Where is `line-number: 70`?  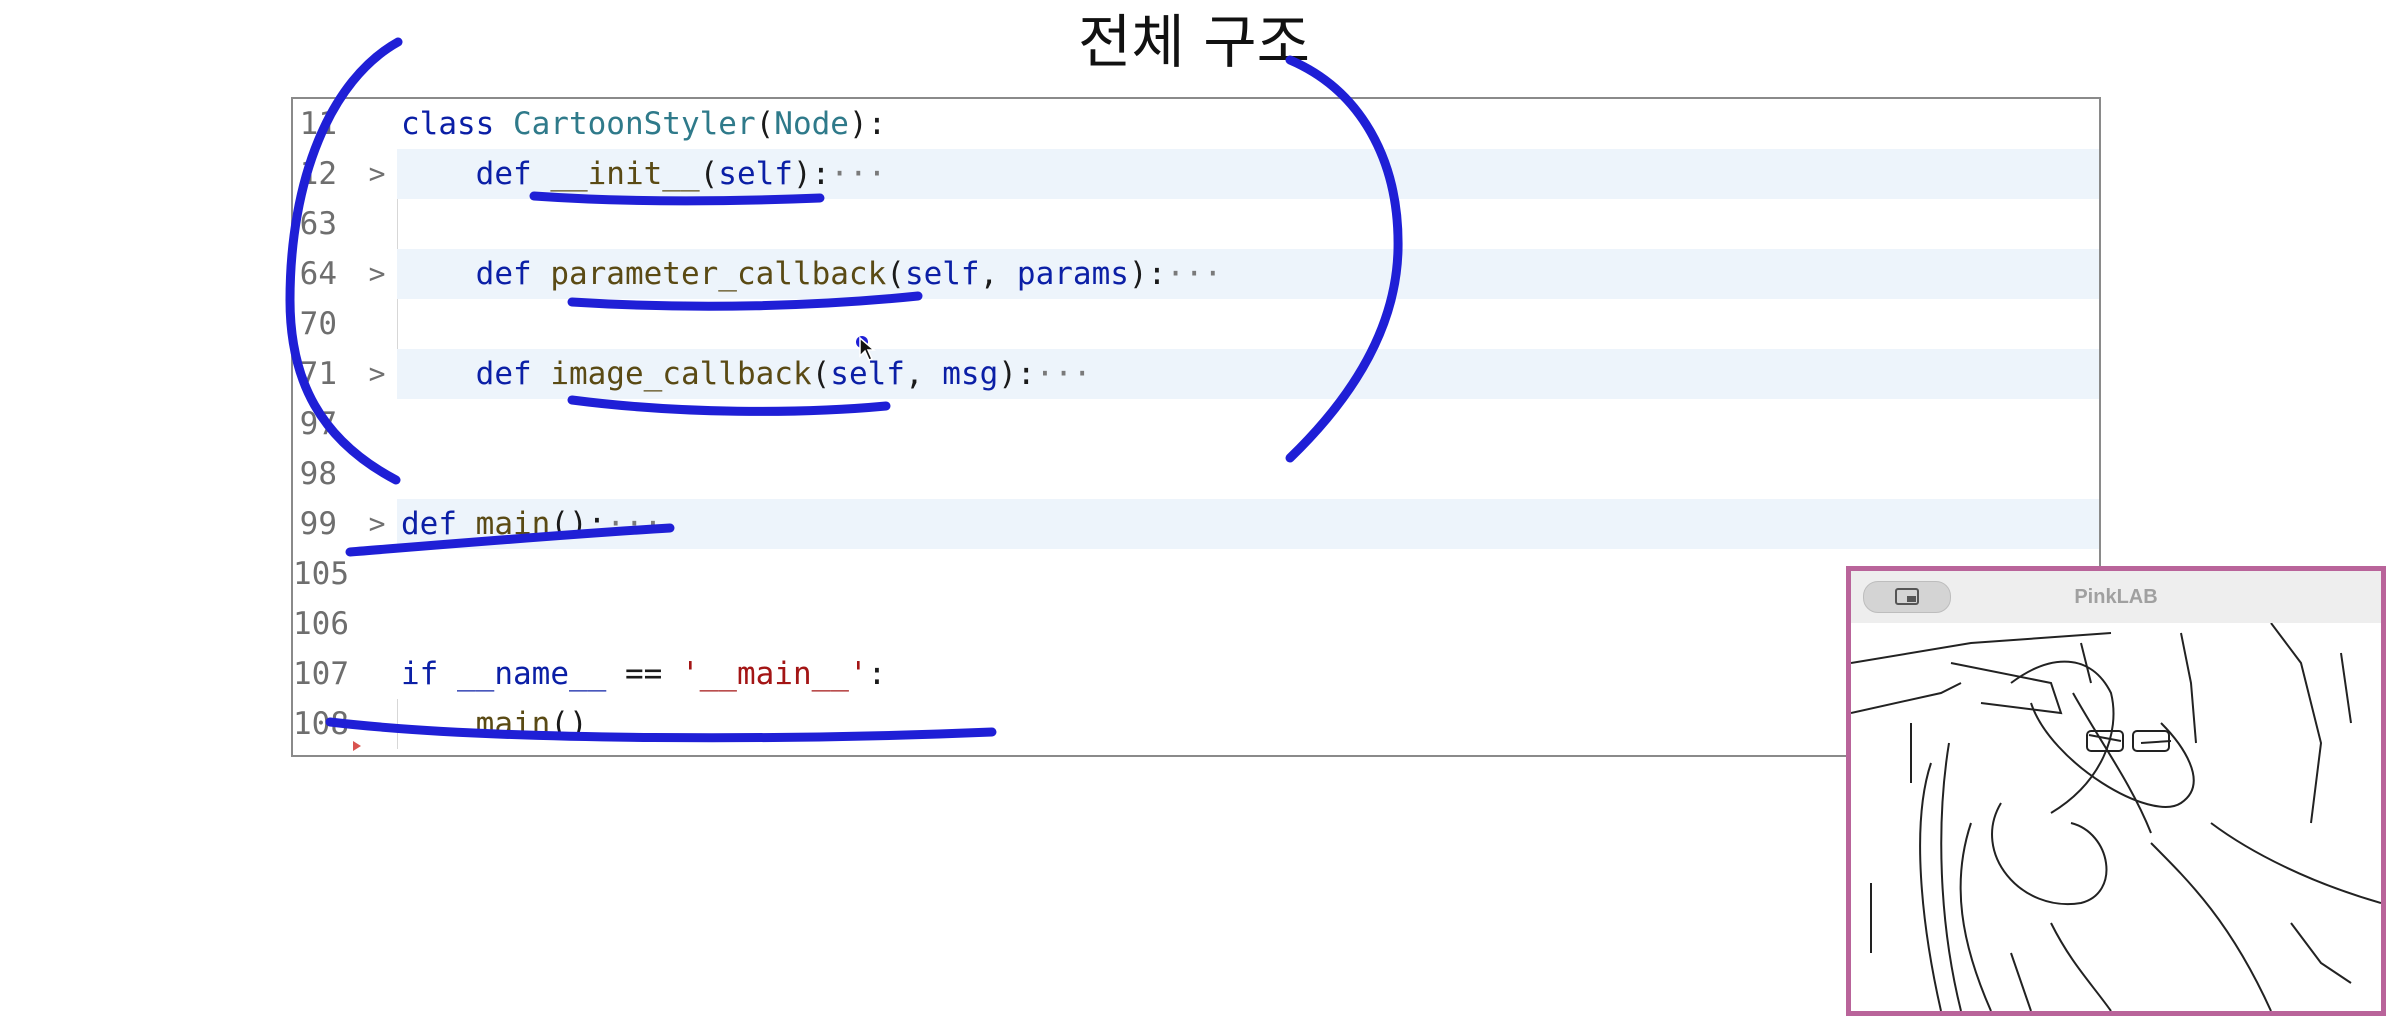 line-number: 70 is located at coordinates (318, 324).